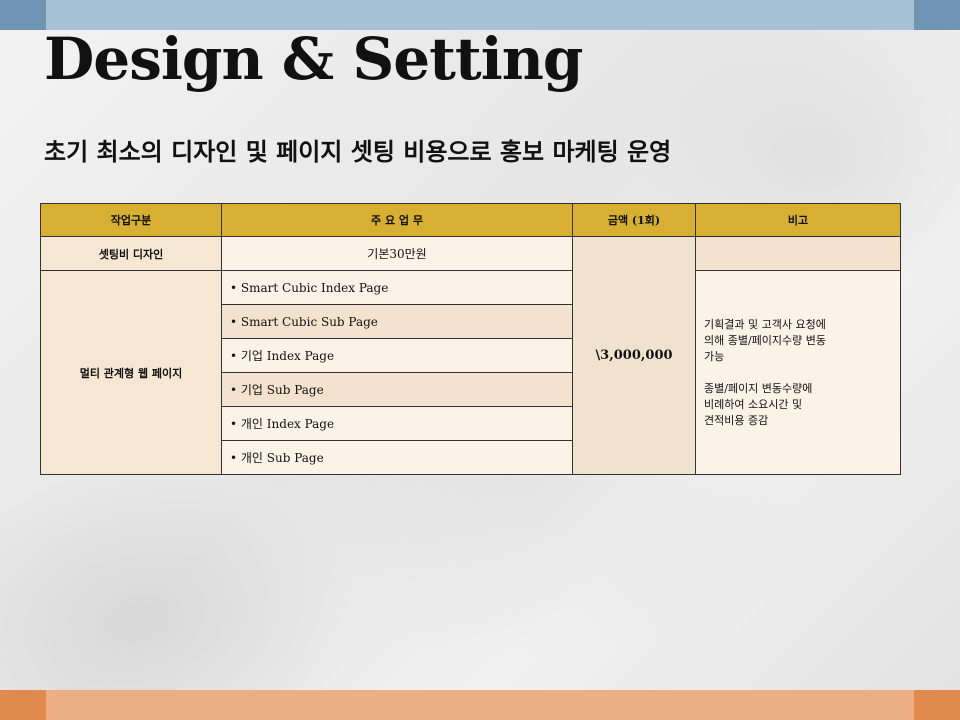 Image resolution: width=960 pixels, height=720 pixels. Describe the element at coordinates (131, 220) in the screenshot. I see `header-category: 작업구분` at that location.